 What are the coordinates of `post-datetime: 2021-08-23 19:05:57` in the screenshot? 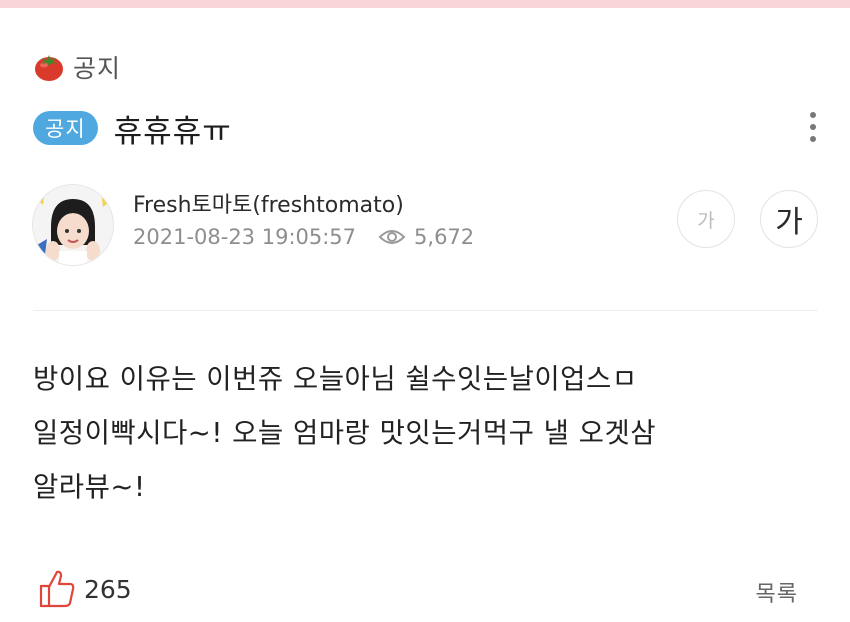 It's located at (245, 237).